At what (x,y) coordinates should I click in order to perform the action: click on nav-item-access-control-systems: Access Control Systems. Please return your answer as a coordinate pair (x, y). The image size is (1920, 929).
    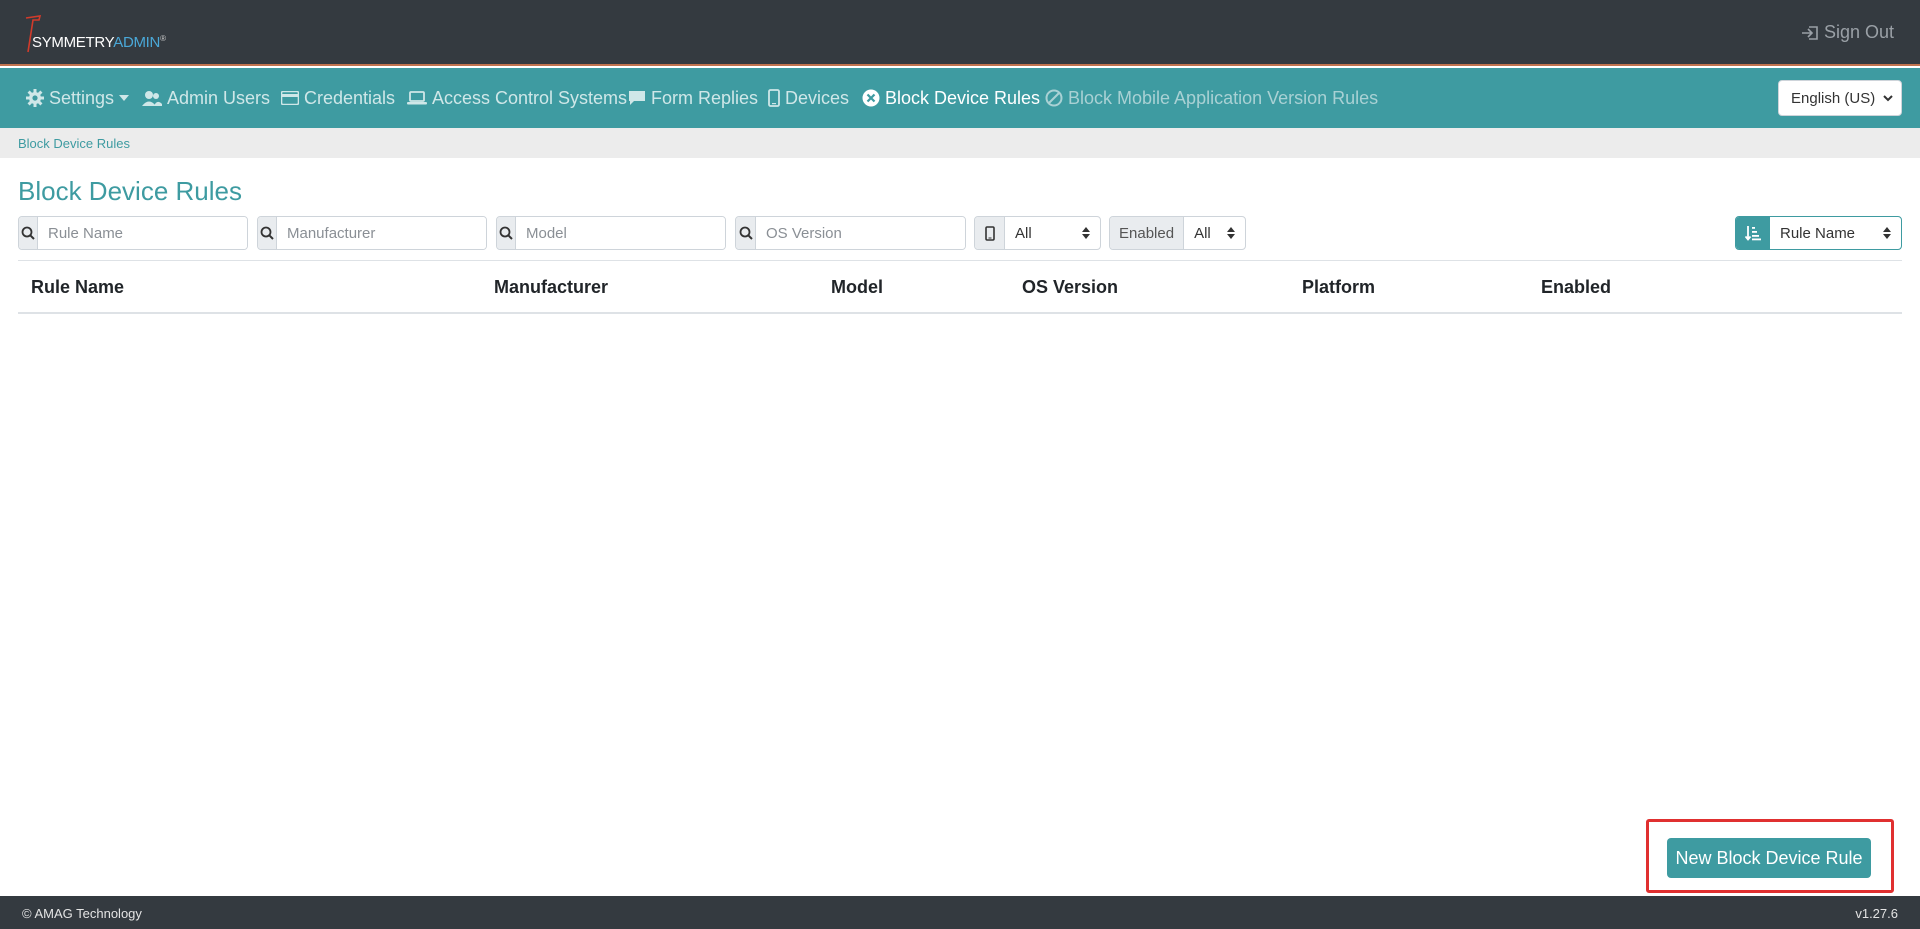
    Looking at the image, I should click on (517, 98).